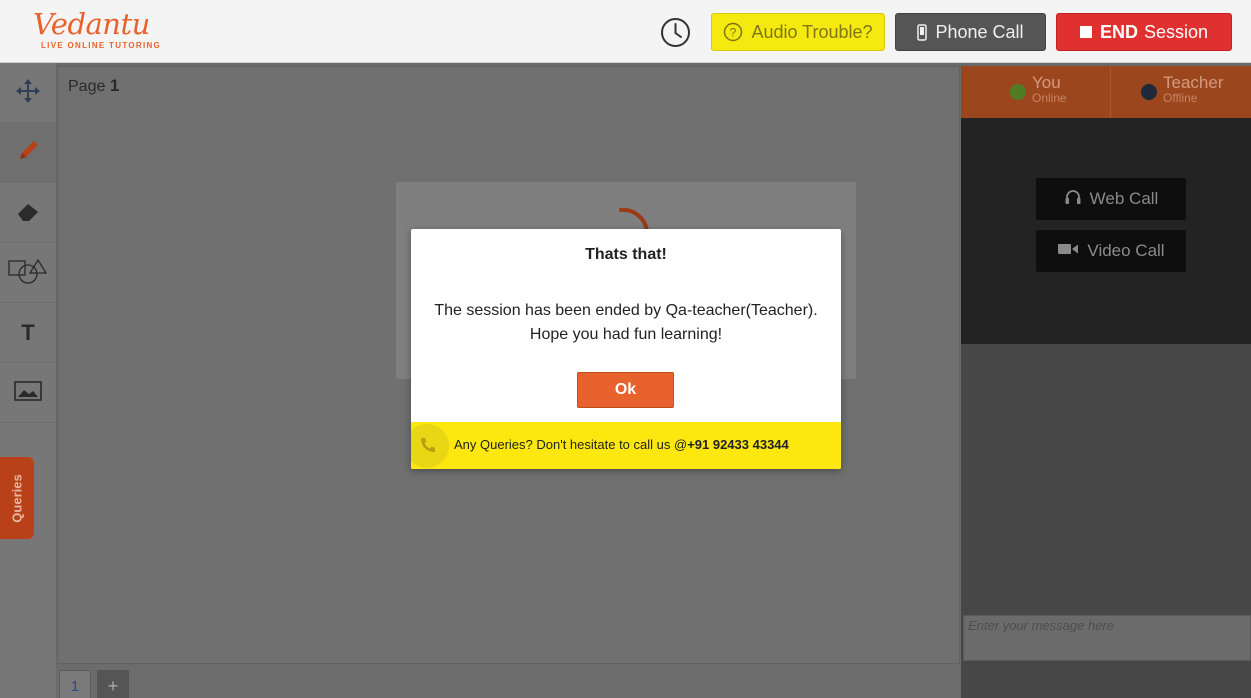 Image resolution: width=1251 pixels, height=698 pixels. Describe the element at coordinates (626, 254) in the screenshot. I see `modal-title: Thats that!` at that location.